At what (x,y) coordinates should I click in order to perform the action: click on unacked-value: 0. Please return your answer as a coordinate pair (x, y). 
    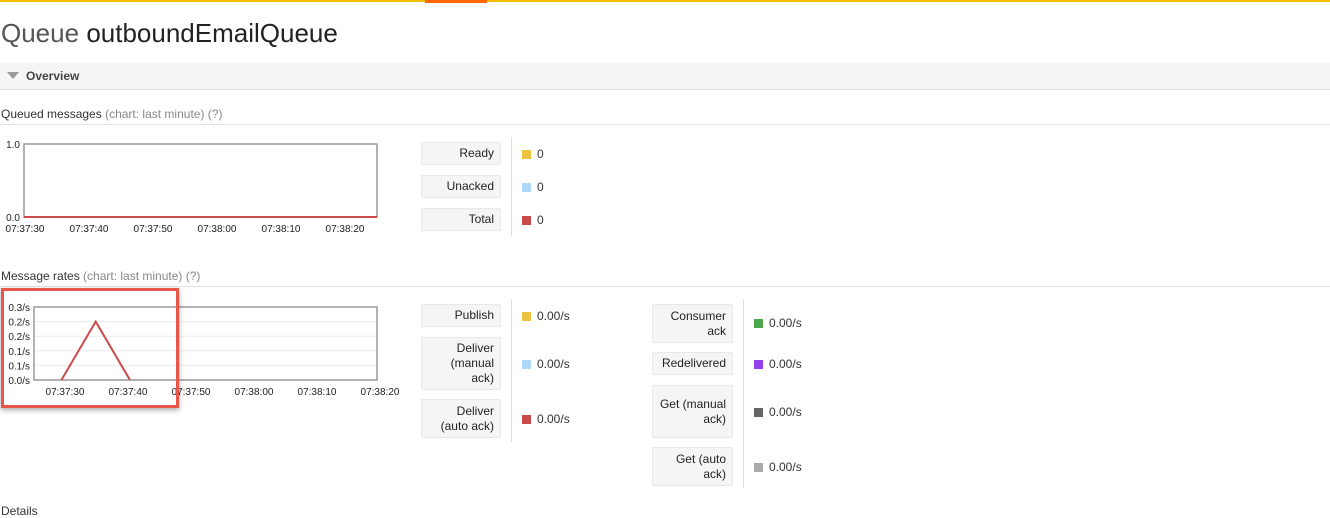
    Looking at the image, I should click on (533, 187).